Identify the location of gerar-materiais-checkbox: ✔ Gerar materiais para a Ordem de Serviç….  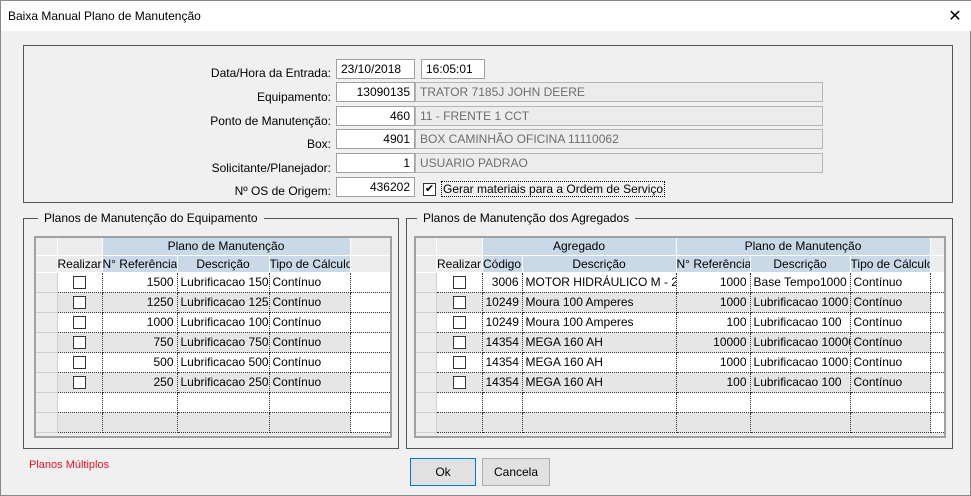
(544, 189).